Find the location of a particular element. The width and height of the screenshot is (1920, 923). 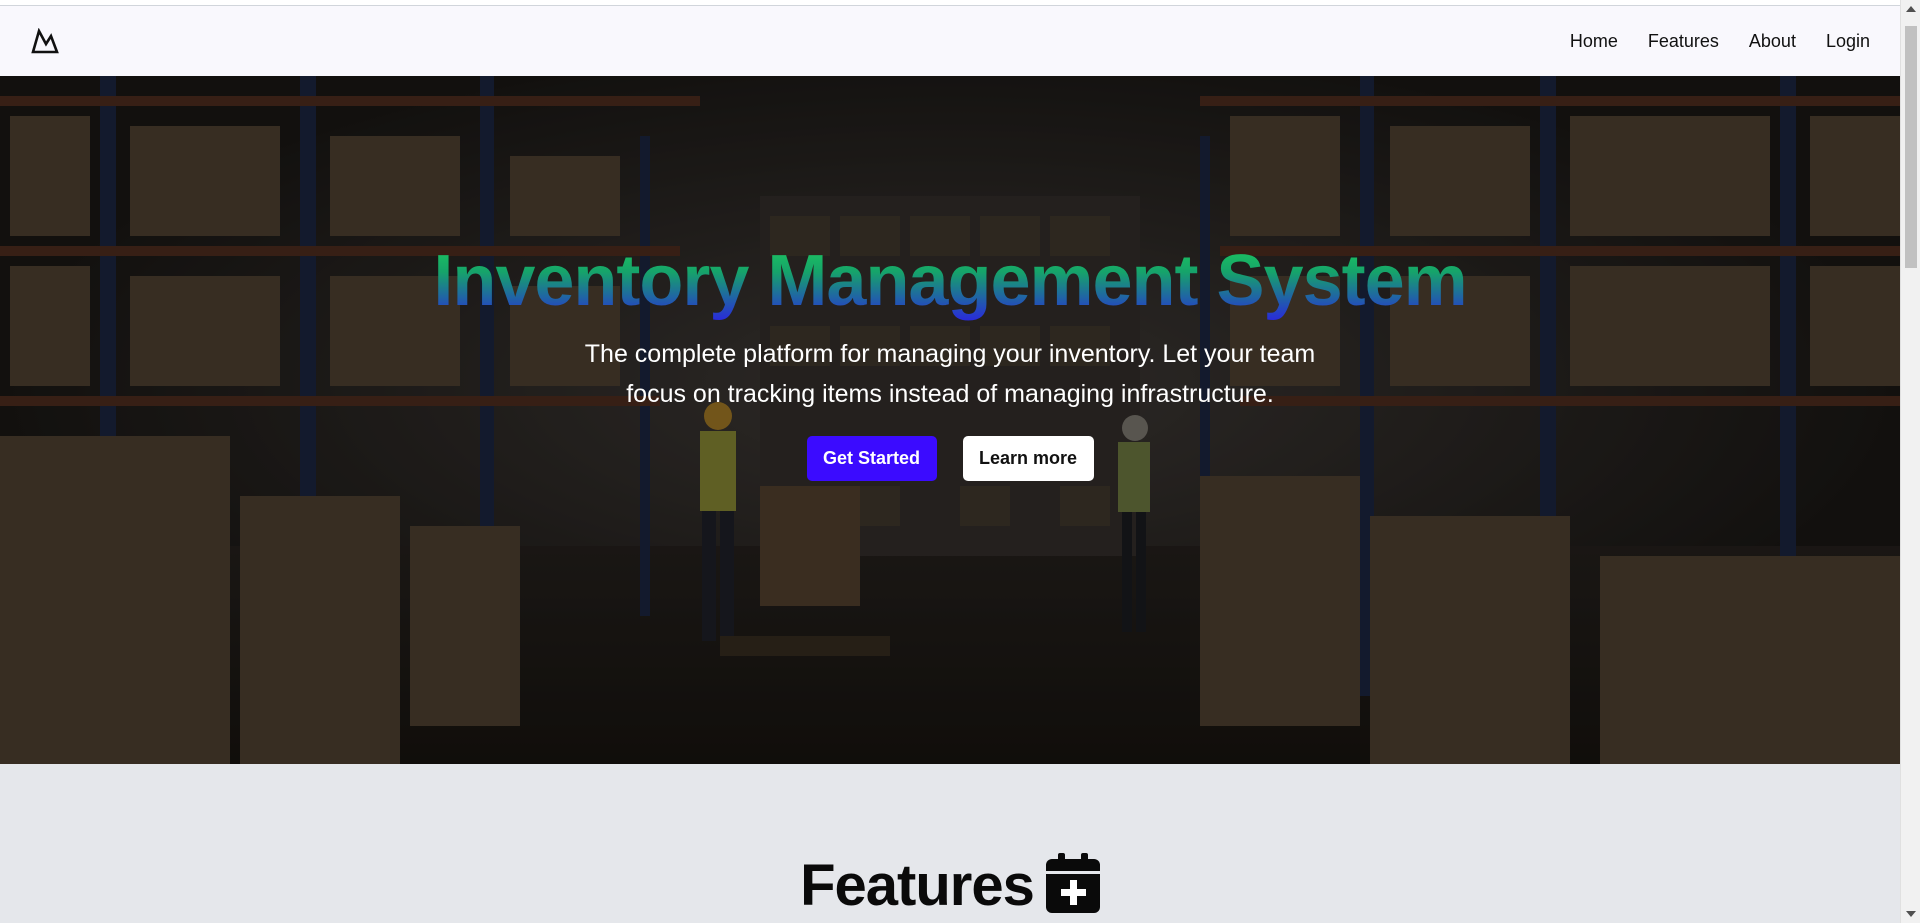

mountain-icon is located at coordinates (45, 41).